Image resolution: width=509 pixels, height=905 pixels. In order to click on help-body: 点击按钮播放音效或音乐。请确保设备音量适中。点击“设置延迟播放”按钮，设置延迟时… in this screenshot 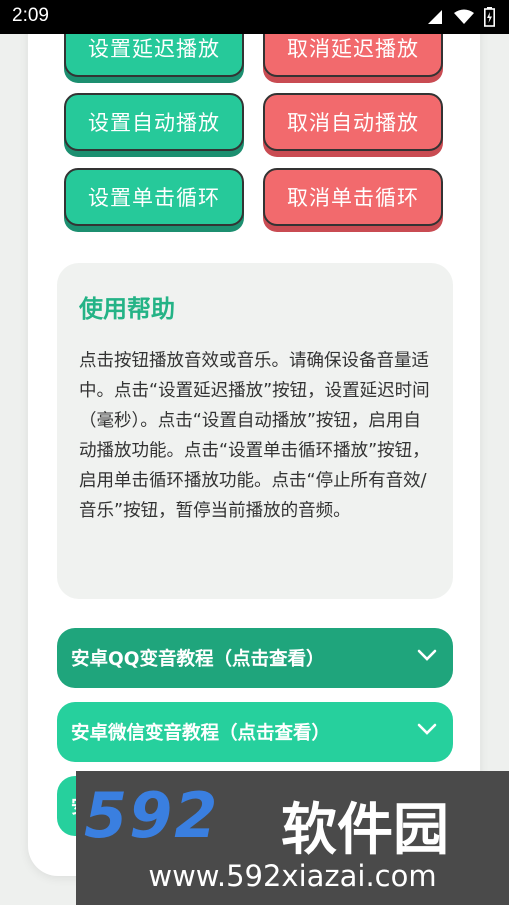, I will do `click(254, 436)`.